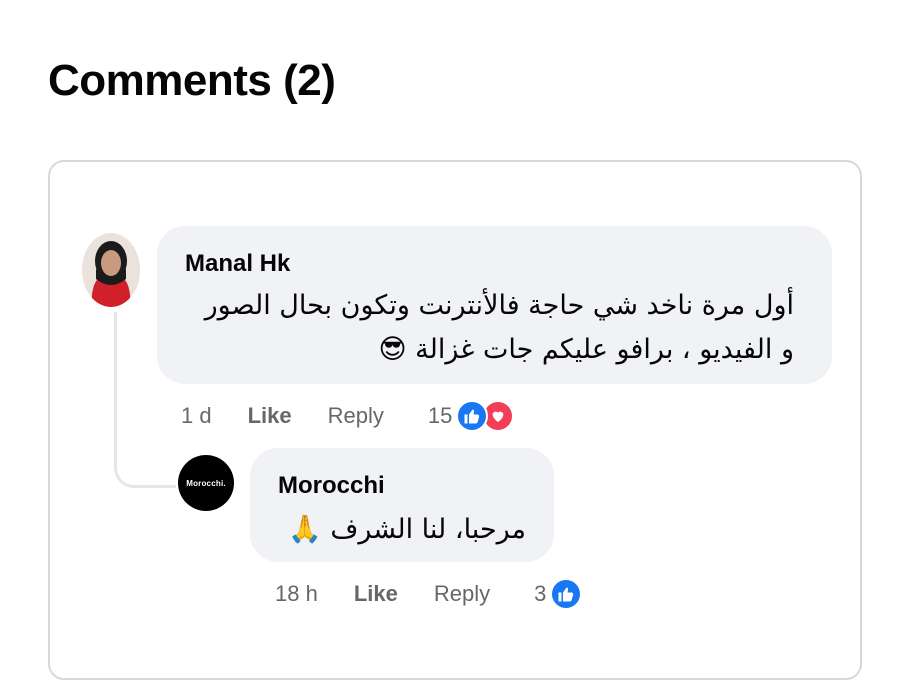  Describe the element at coordinates (192, 80) in the screenshot. I see `page-title: Comments (2)` at that location.